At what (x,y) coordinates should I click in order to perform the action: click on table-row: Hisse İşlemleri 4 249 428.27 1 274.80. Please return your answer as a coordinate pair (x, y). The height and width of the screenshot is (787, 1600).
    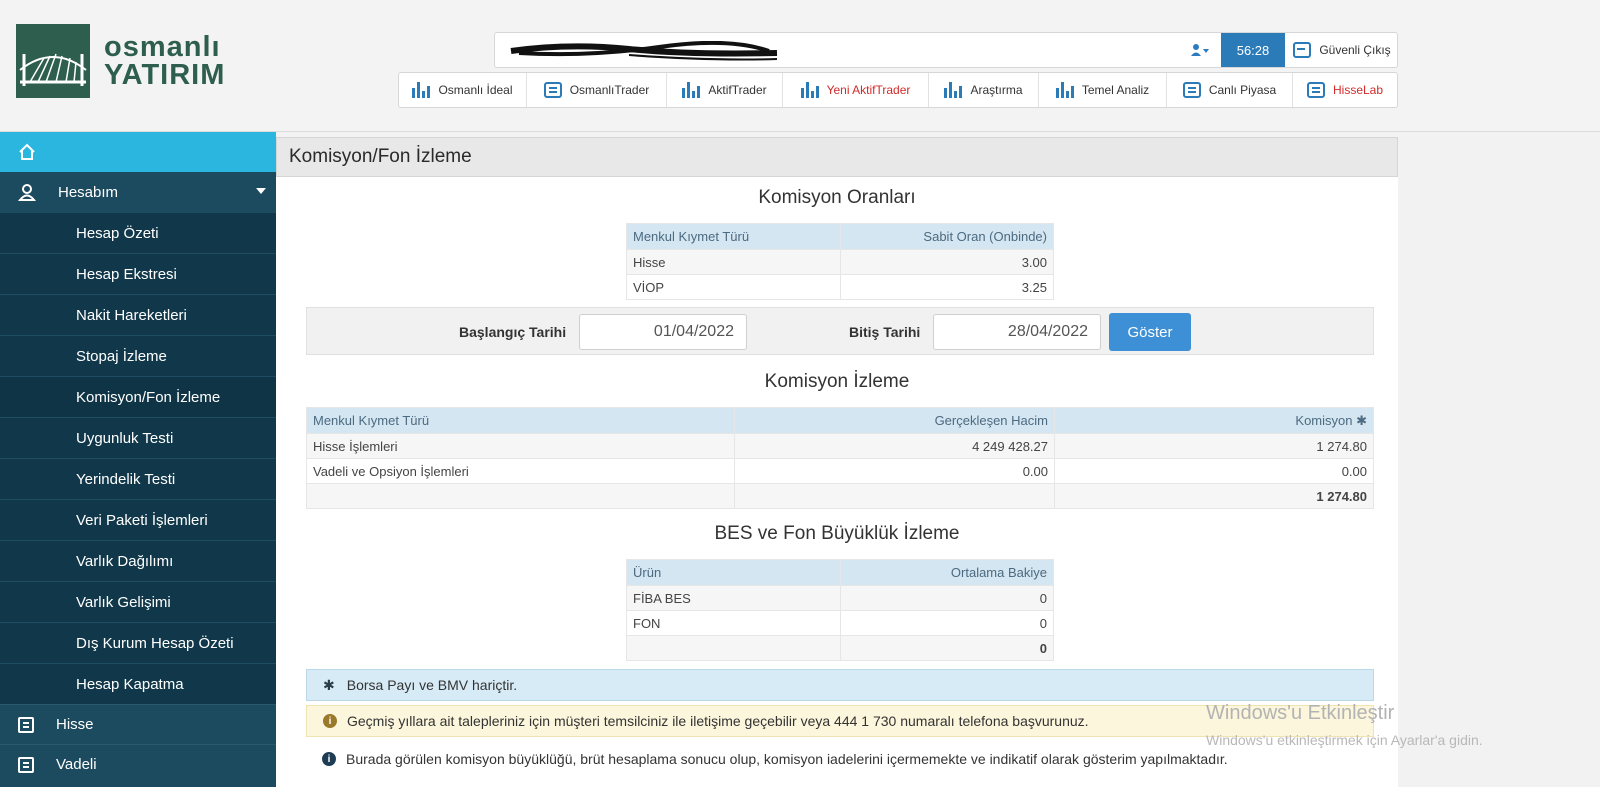
    Looking at the image, I should click on (840, 446).